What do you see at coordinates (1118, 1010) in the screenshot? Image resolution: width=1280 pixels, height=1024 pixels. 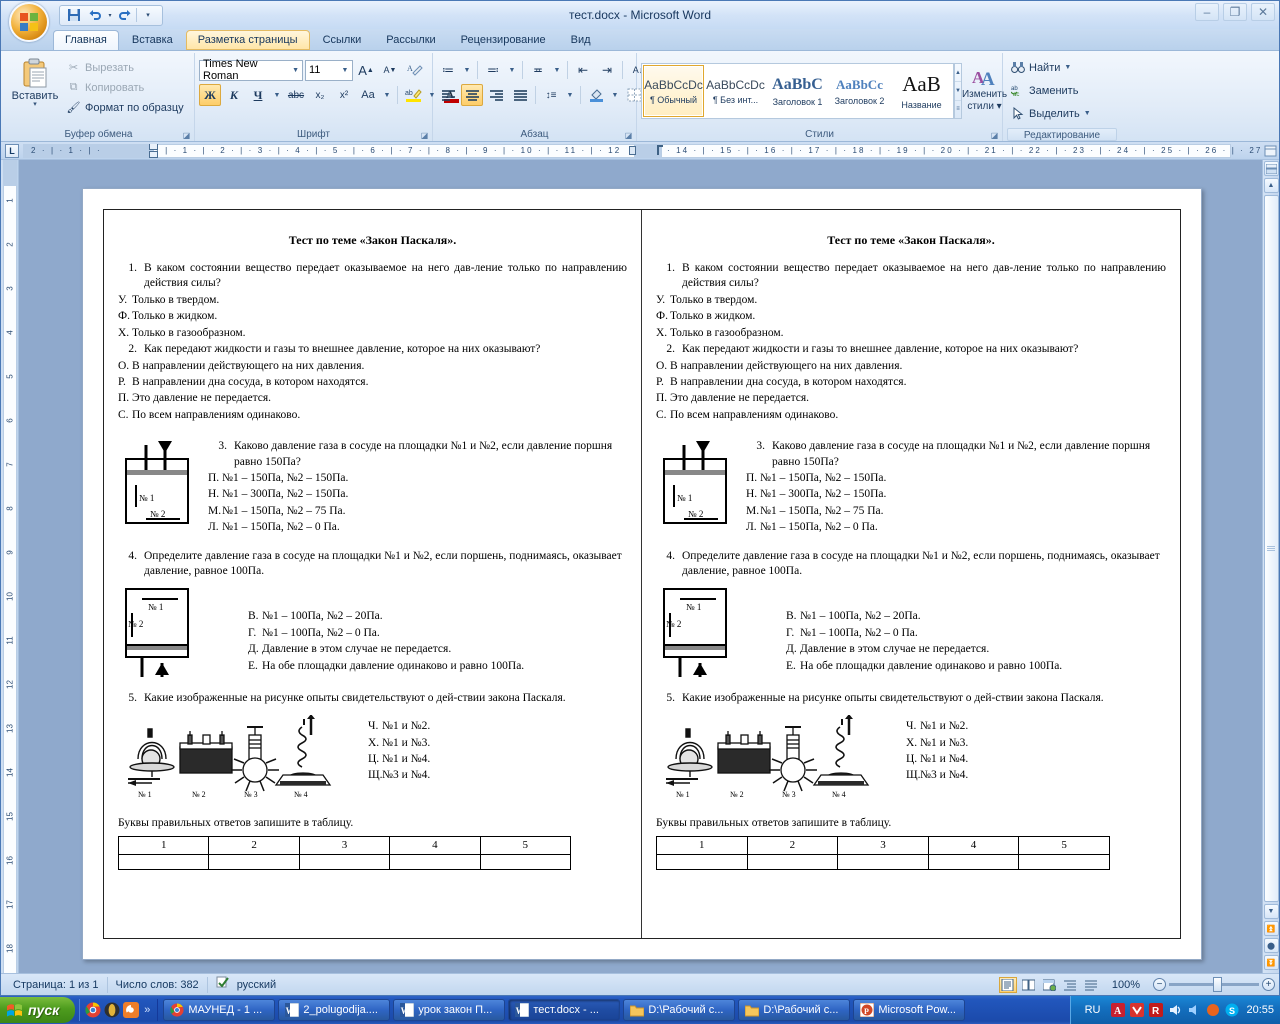 I see `adobe-icon: A` at bounding box center [1118, 1010].